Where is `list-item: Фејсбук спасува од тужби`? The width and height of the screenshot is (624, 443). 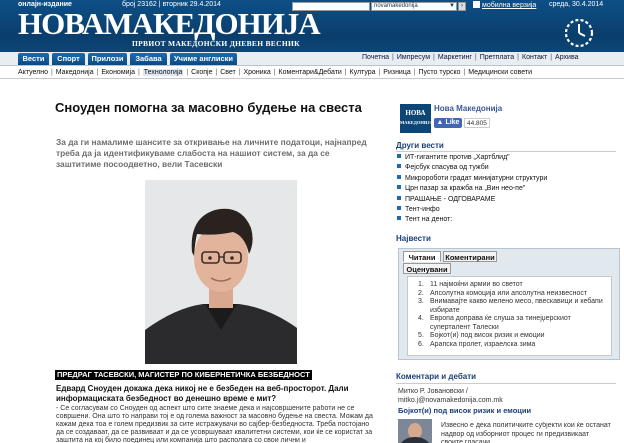
list-item: Фејсбук спасува од тужби is located at coordinates (507, 168).